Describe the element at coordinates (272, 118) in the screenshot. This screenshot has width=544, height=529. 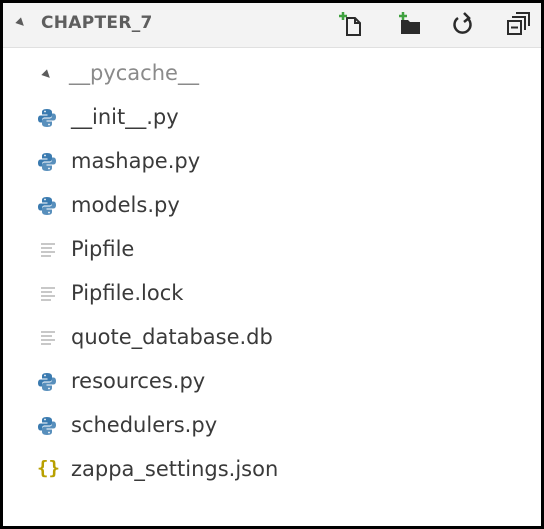
I see `tree-item-init-py: __init__.py` at that location.